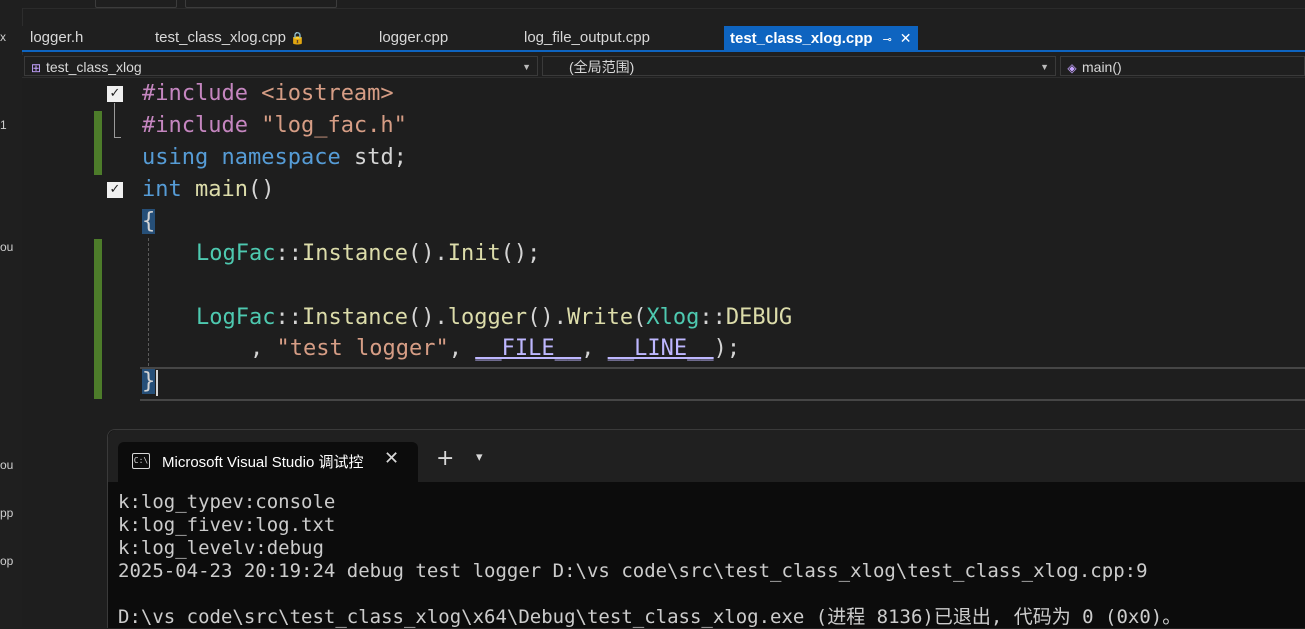 The image size is (1305, 629). I want to click on tab-log-file-output: log_file_output.cpp, so click(587, 38).